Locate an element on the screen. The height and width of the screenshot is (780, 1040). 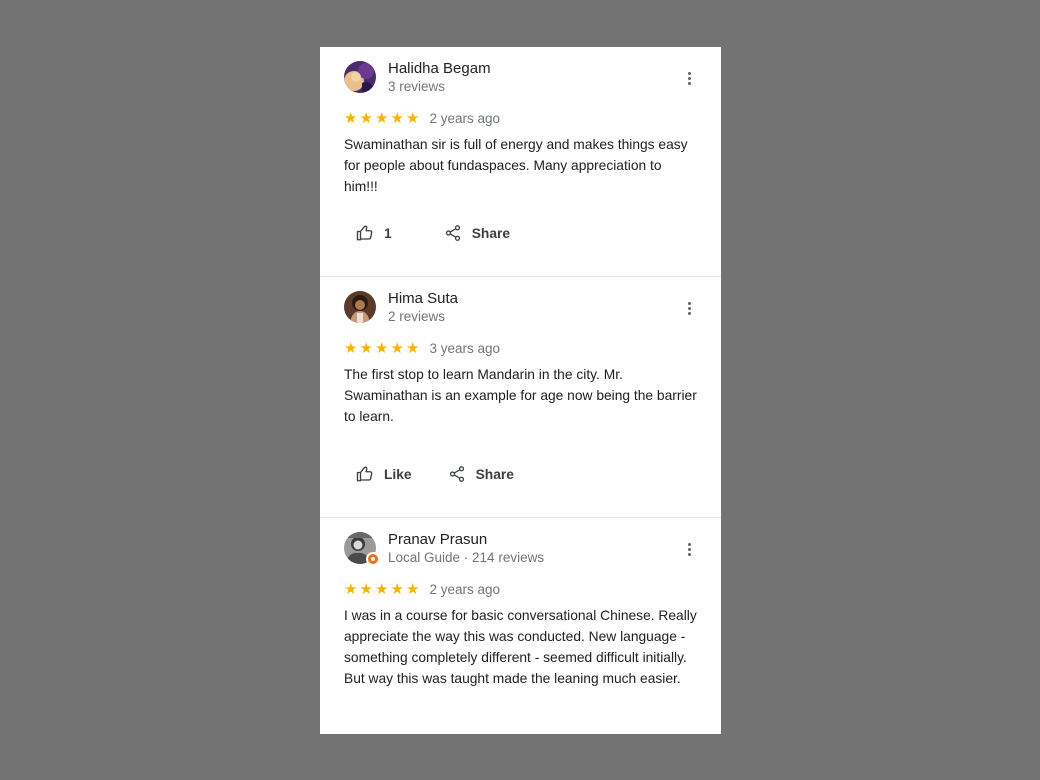
reviewer-name: Pranav Prasun is located at coordinates (466, 540).